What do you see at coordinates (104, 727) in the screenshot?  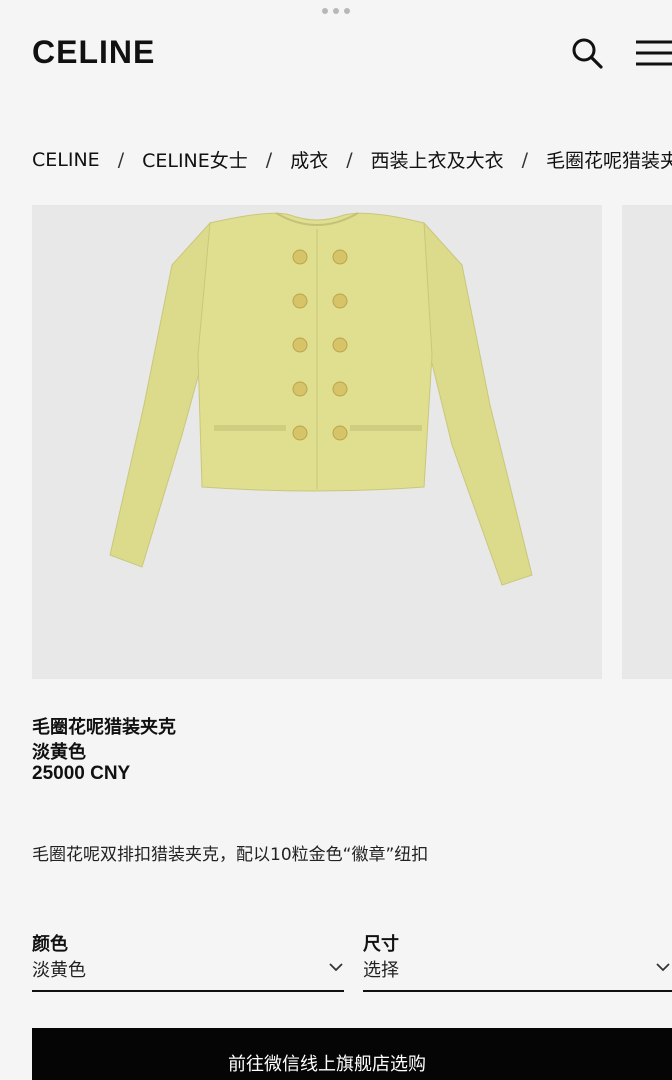 I see `product-name: 毛圈花呢猎装夹克` at bounding box center [104, 727].